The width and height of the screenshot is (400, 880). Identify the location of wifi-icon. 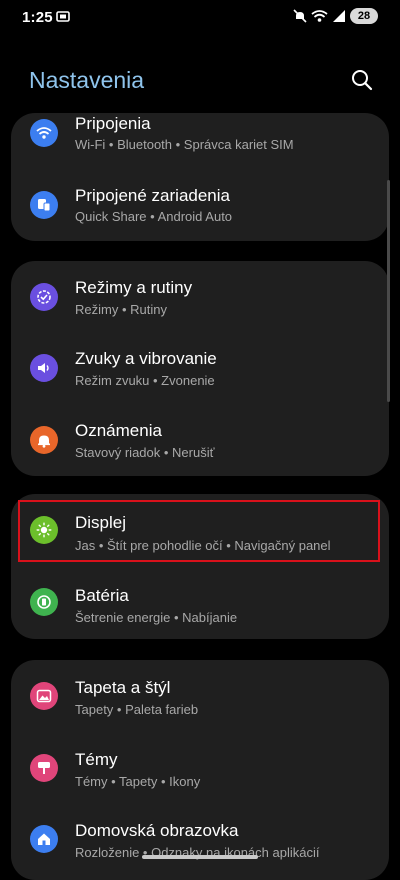
(44, 133).